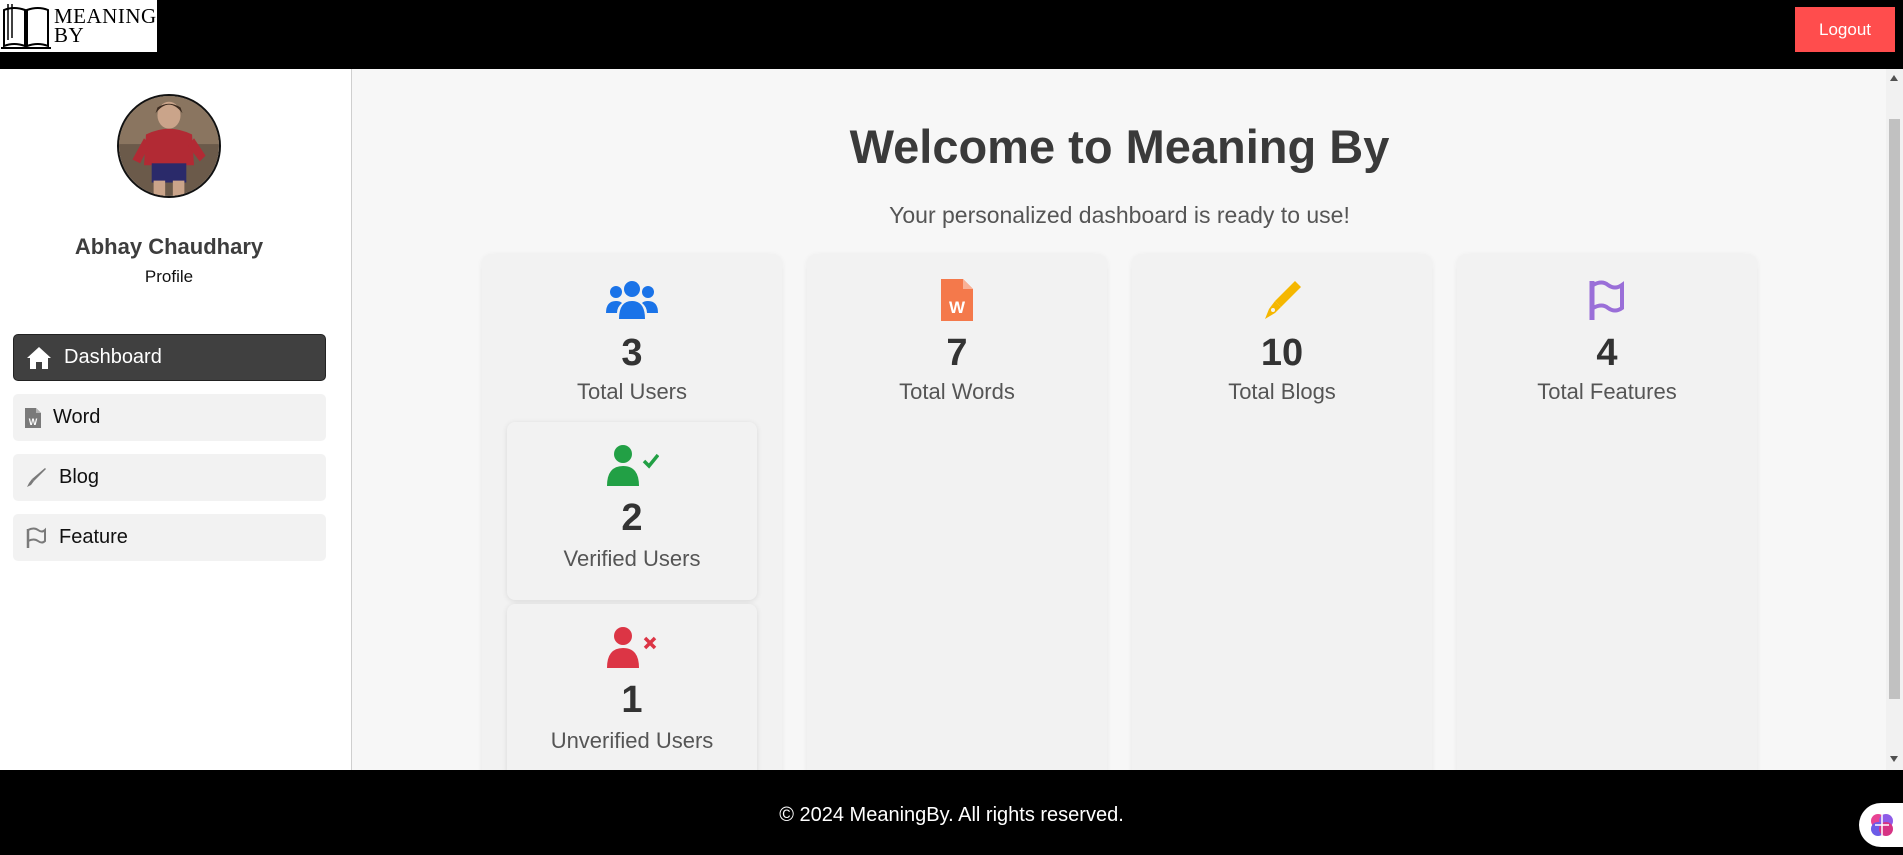 The height and width of the screenshot is (855, 1903). I want to click on footer-copyright: © 2024 MeaningBy. All rights reserved., so click(951, 815).